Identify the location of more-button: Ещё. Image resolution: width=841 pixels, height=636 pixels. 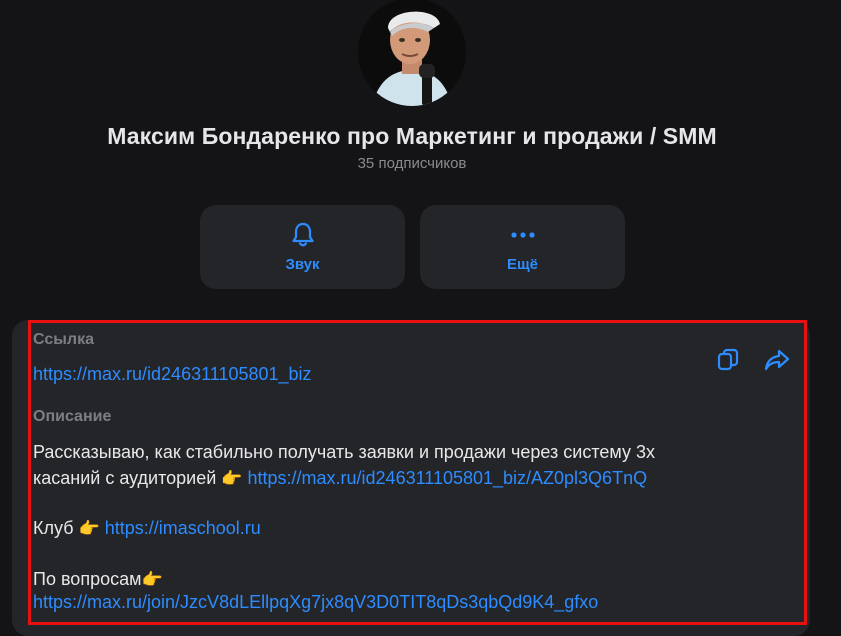
(522, 247).